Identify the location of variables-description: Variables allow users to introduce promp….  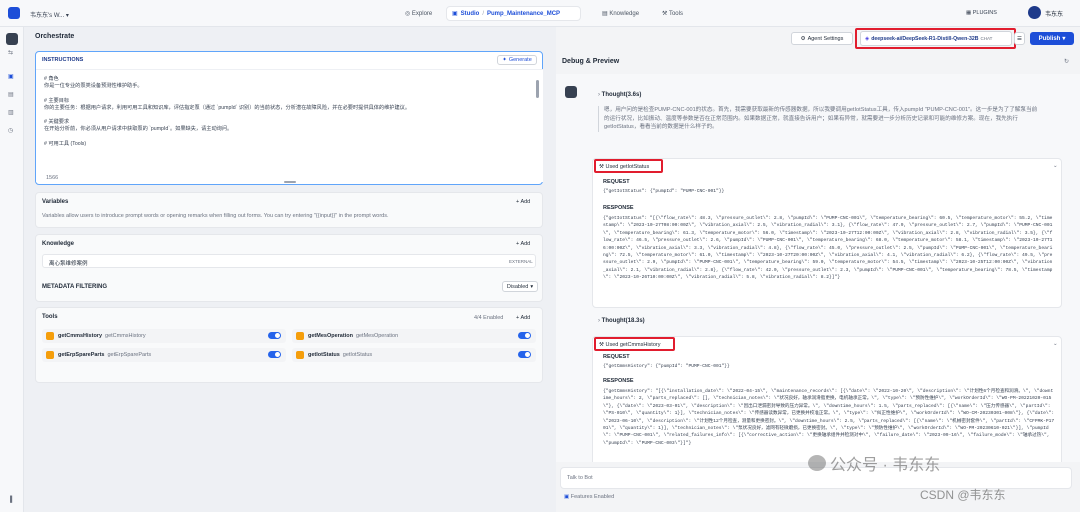
(215, 216).